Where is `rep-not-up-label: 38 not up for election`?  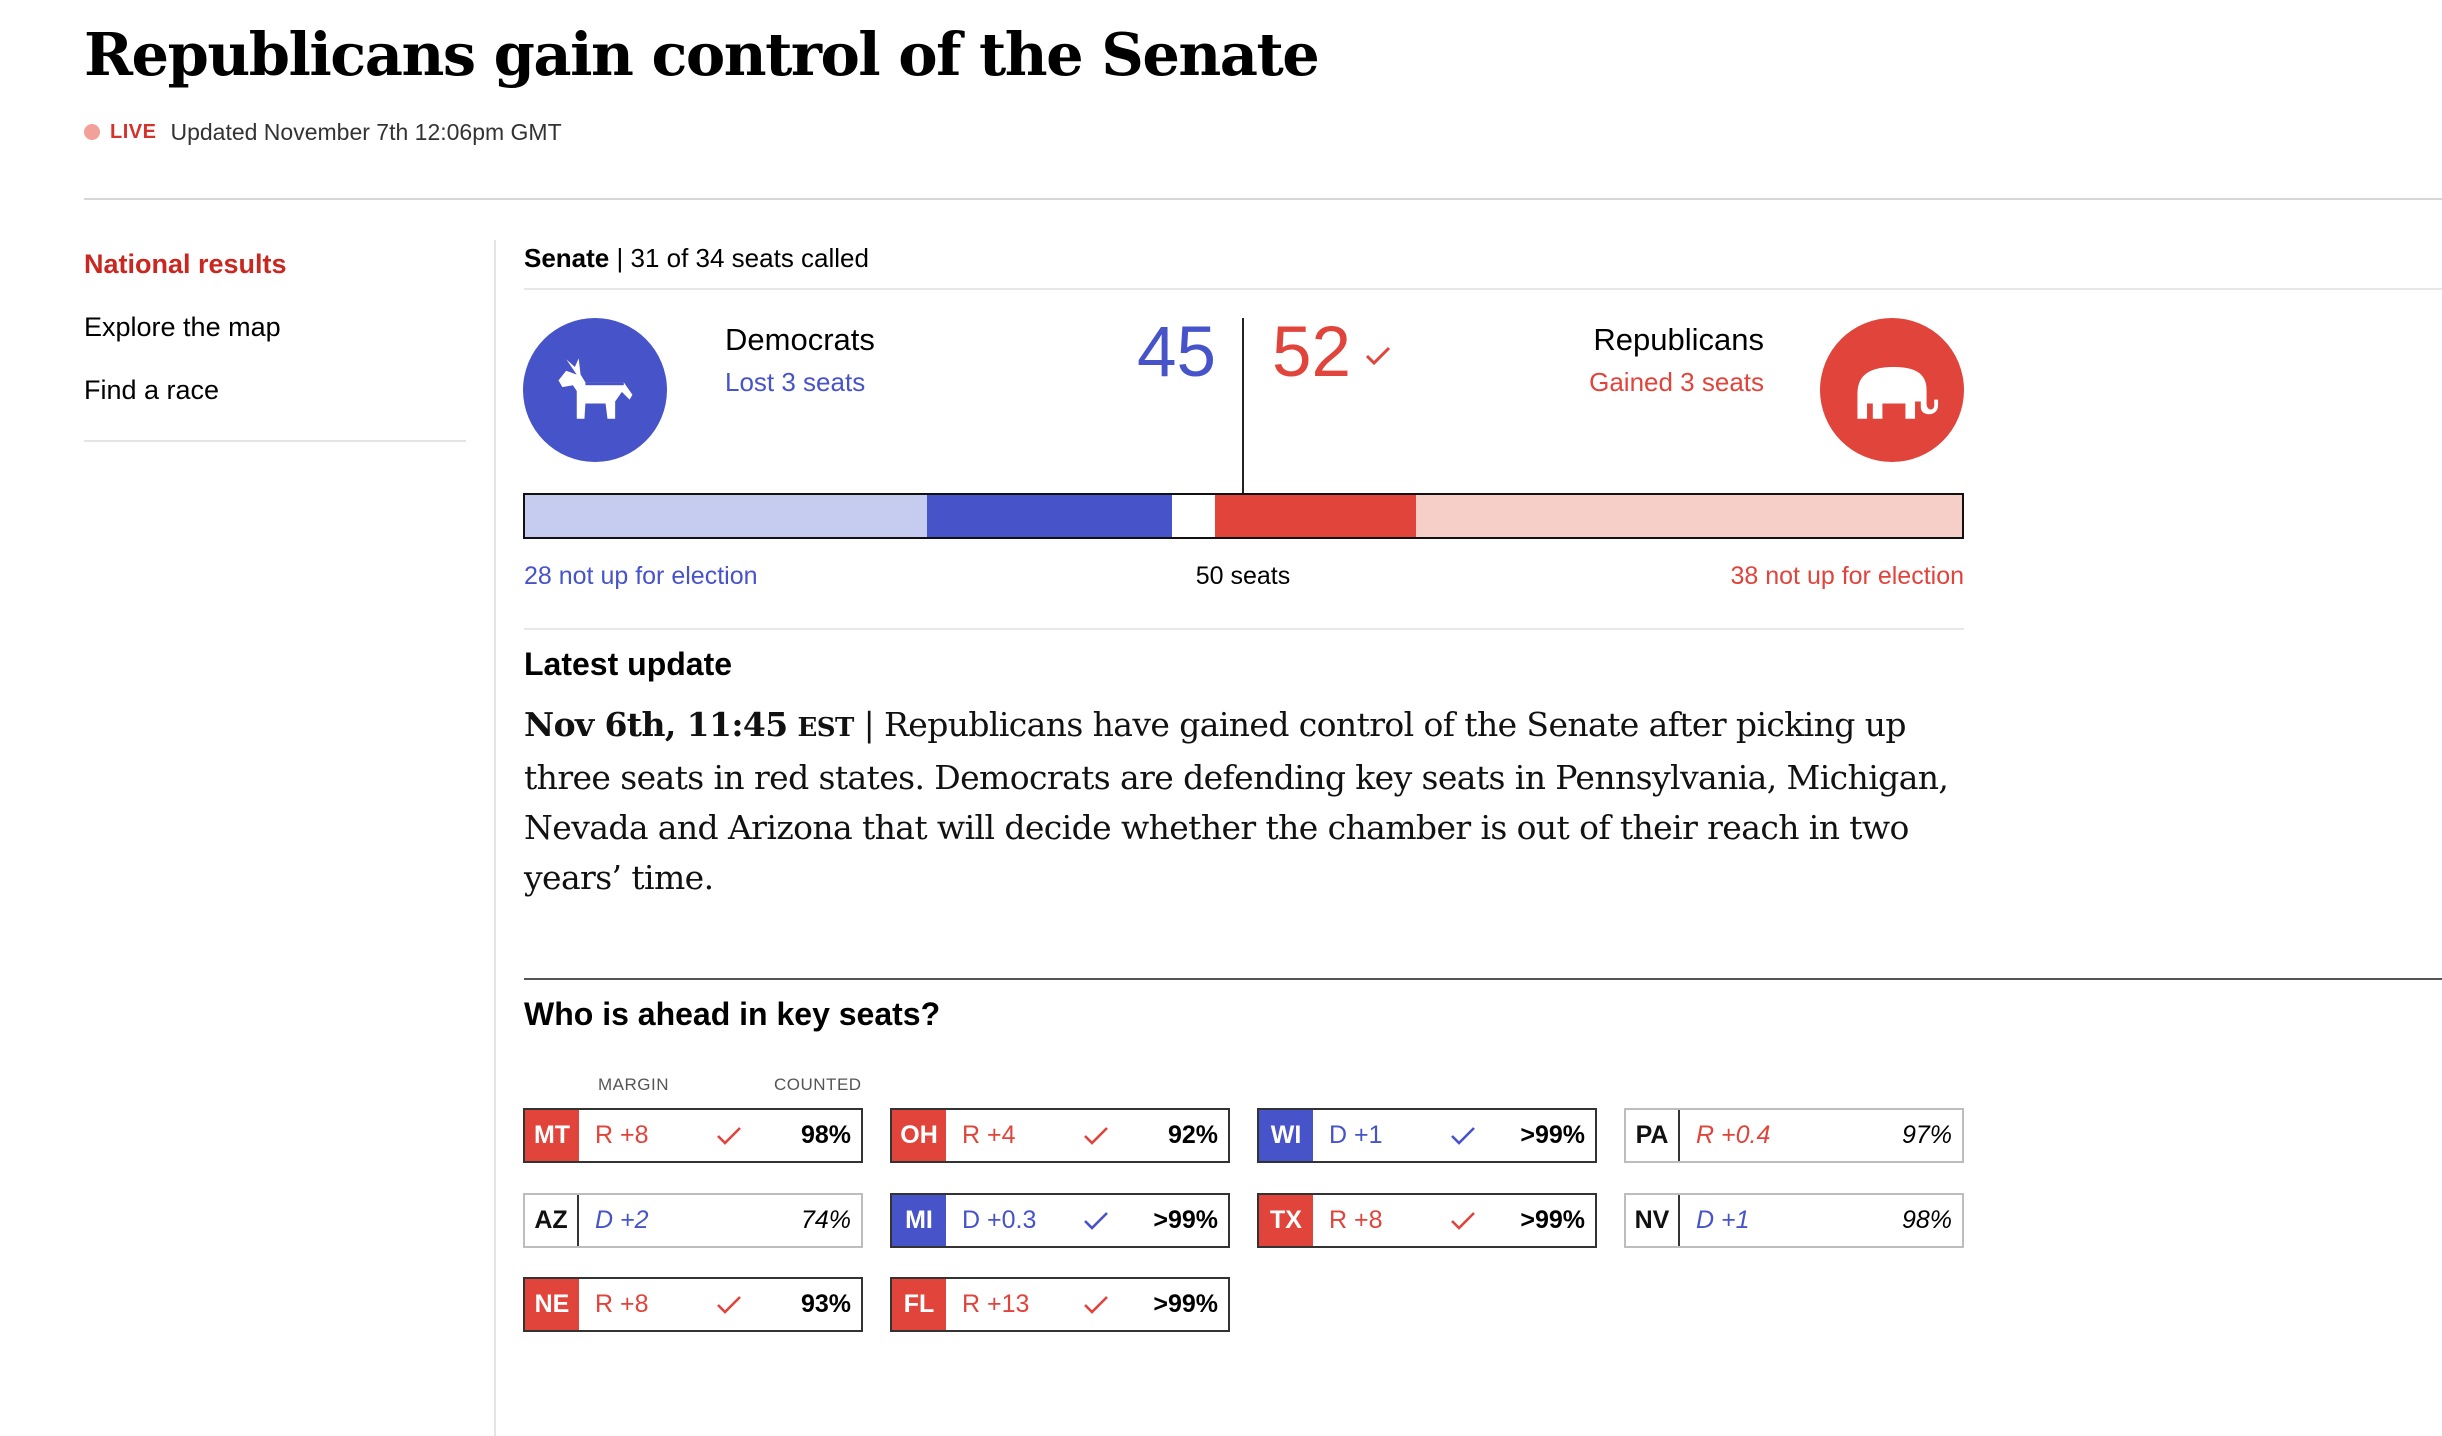
rep-not-up-label: 38 not up for election is located at coordinates (1847, 576).